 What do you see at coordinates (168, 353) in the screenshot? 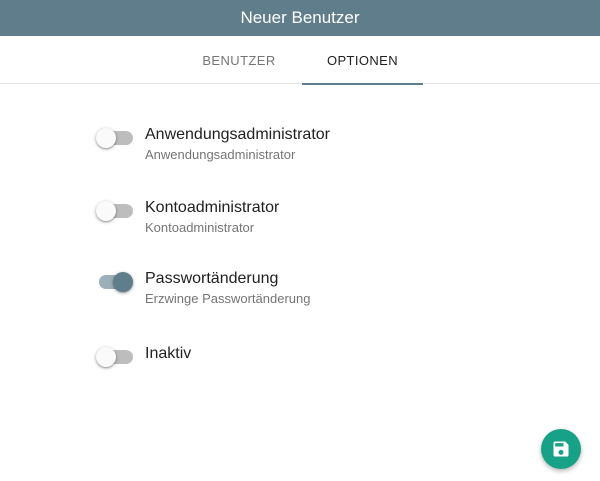
I see `option-title: Inaktiv` at bounding box center [168, 353].